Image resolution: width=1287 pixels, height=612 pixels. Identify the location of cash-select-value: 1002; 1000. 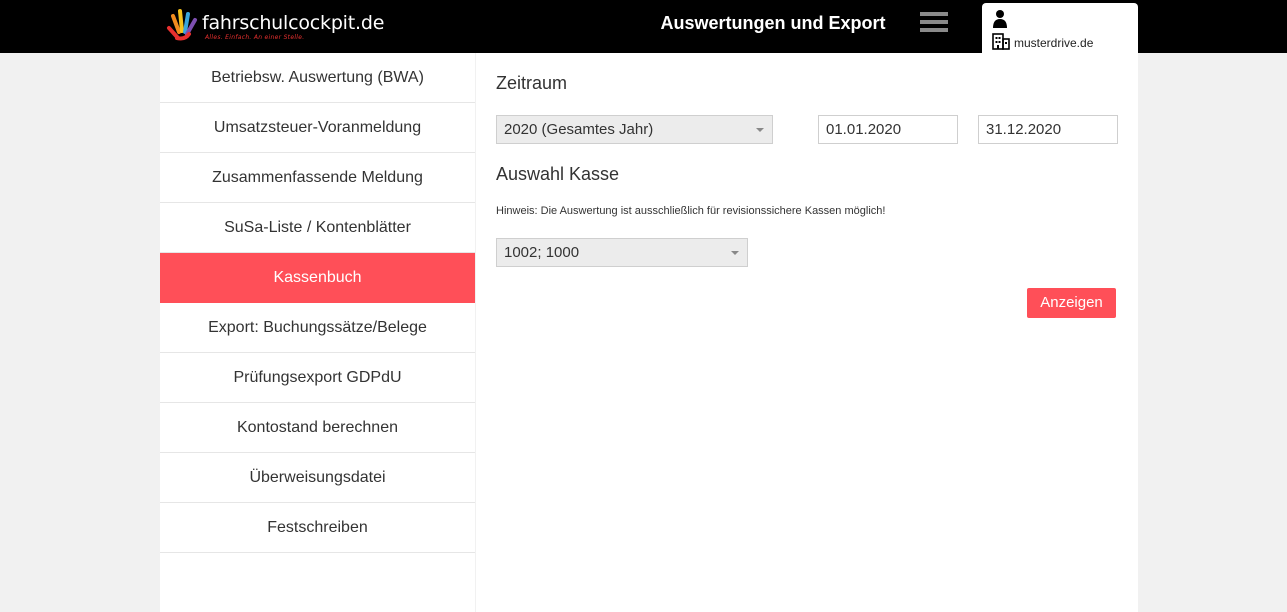
(542, 252).